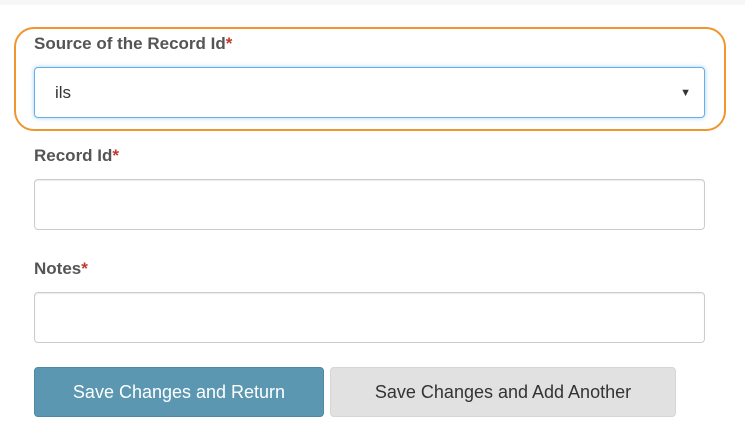 This screenshot has height=433, width=745. Describe the element at coordinates (369, 317) in the screenshot. I see `notes-input` at that location.